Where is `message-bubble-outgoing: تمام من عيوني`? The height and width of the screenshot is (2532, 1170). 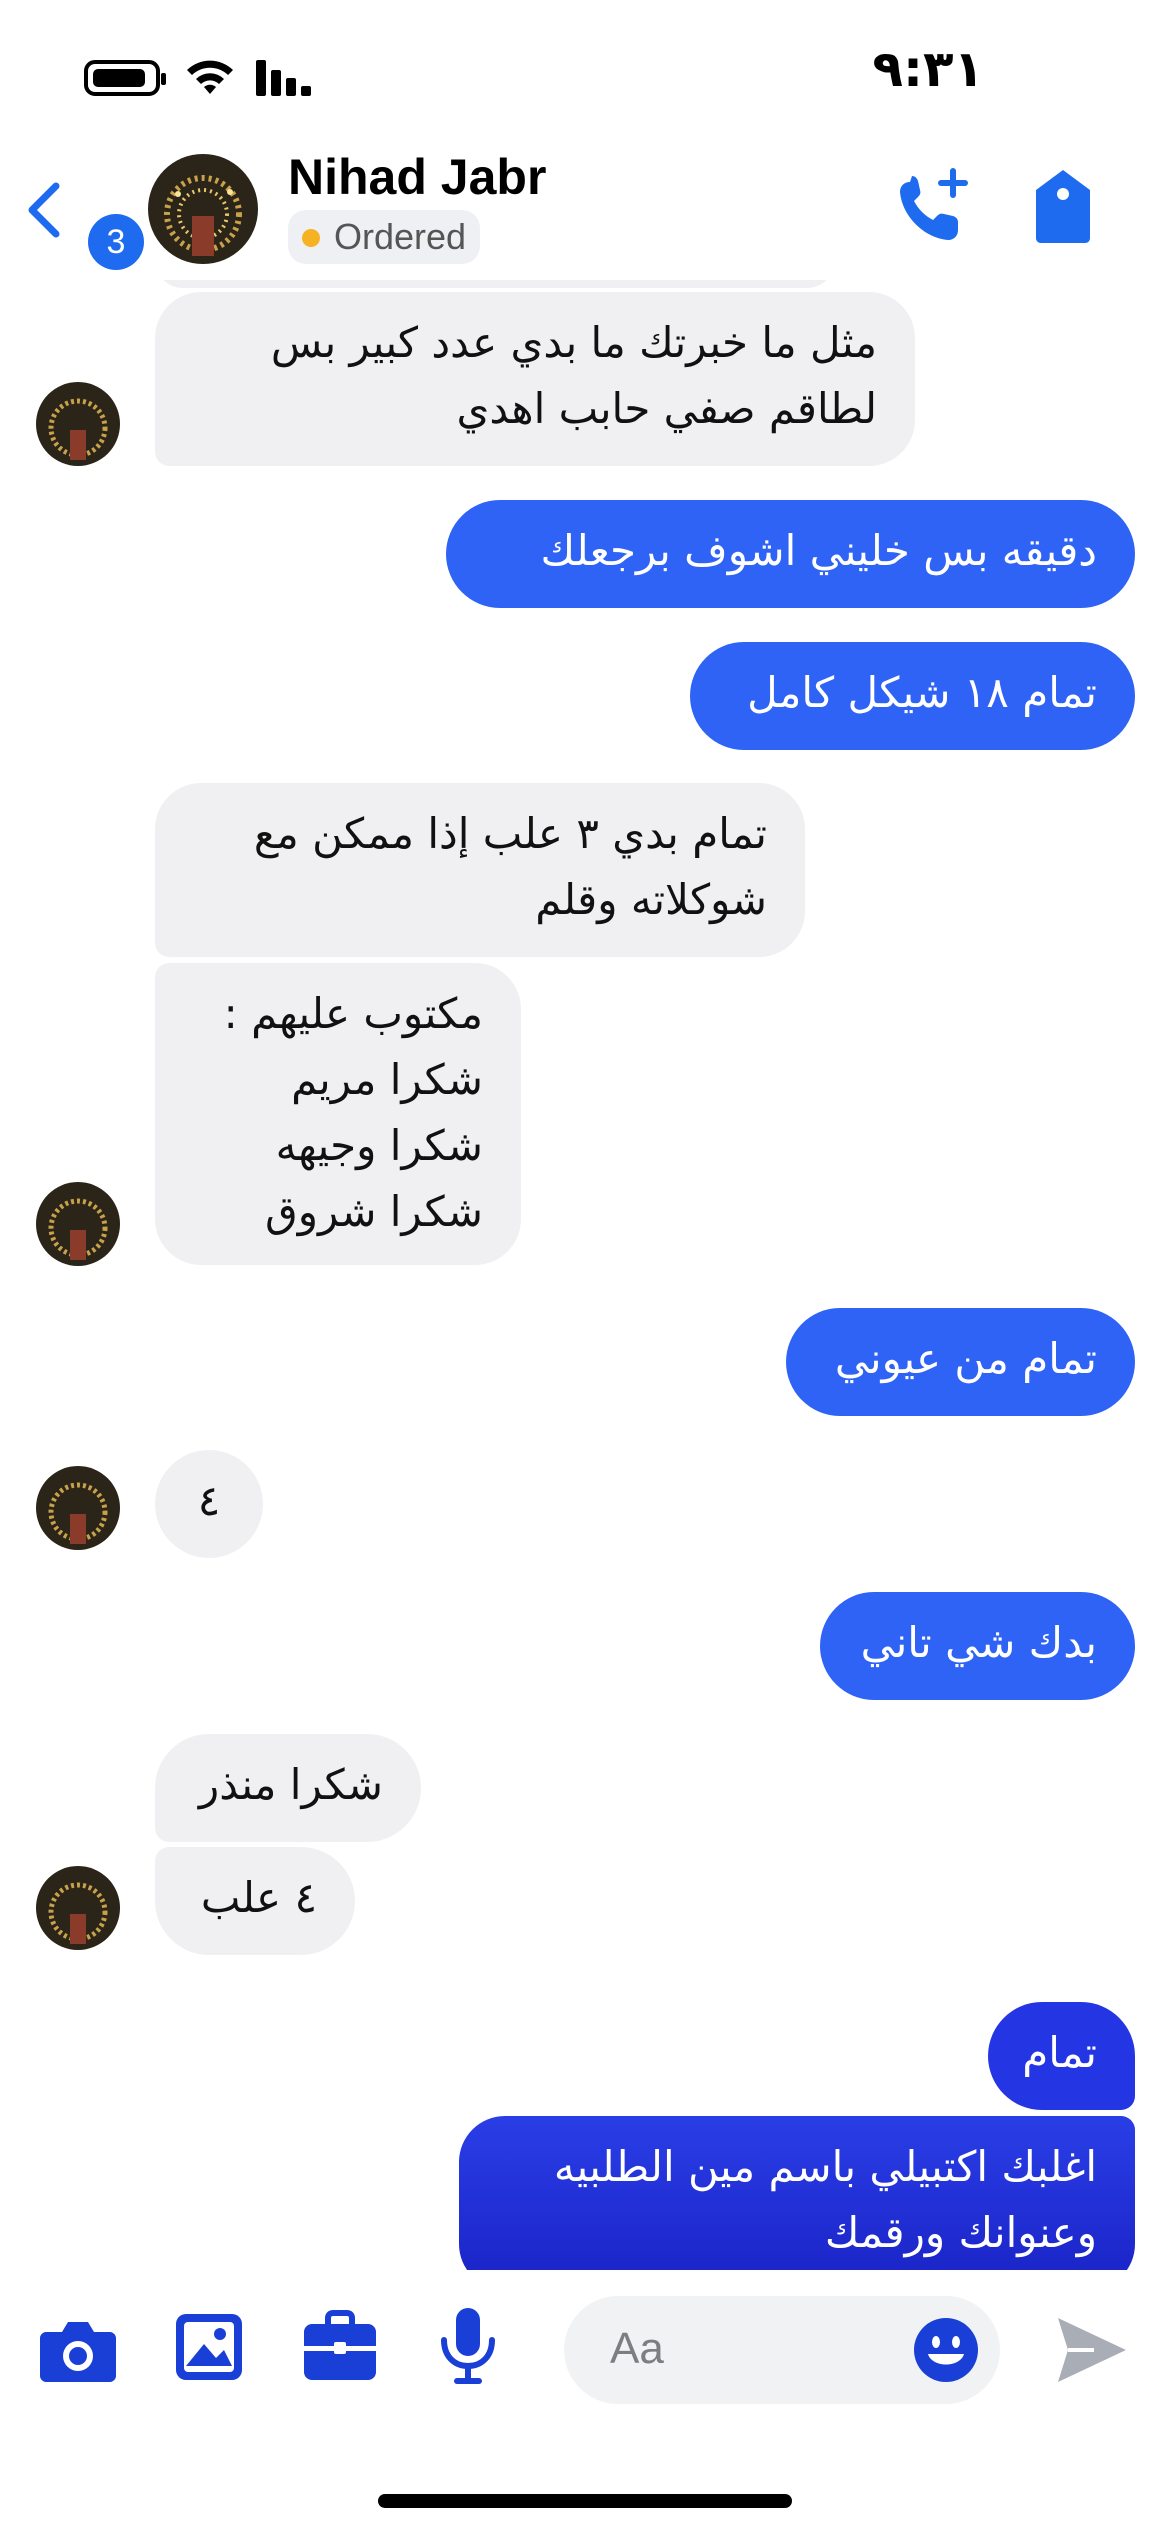
message-bubble-outgoing: تمام من عيوني is located at coordinates (960, 1362).